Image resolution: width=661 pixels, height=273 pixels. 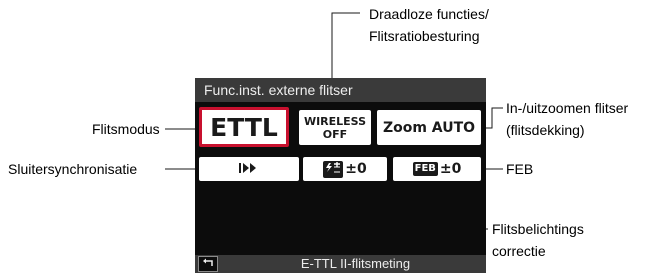 I want to click on callout-fec-line2: correctie, so click(x=519, y=251).